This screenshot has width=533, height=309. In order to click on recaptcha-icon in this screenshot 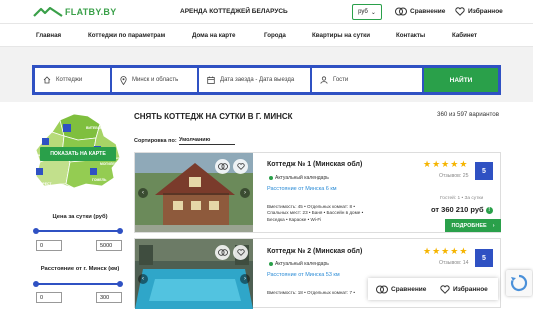, I will do `click(519, 283)`.